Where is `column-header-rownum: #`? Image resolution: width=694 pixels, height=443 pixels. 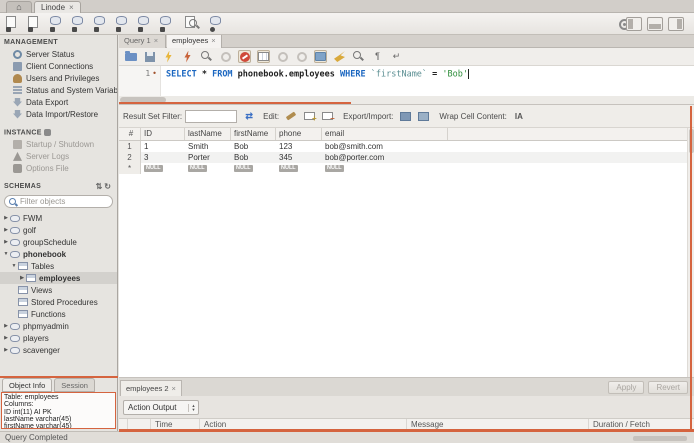
column-header-rownum: # is located at coordinates (130, 134).